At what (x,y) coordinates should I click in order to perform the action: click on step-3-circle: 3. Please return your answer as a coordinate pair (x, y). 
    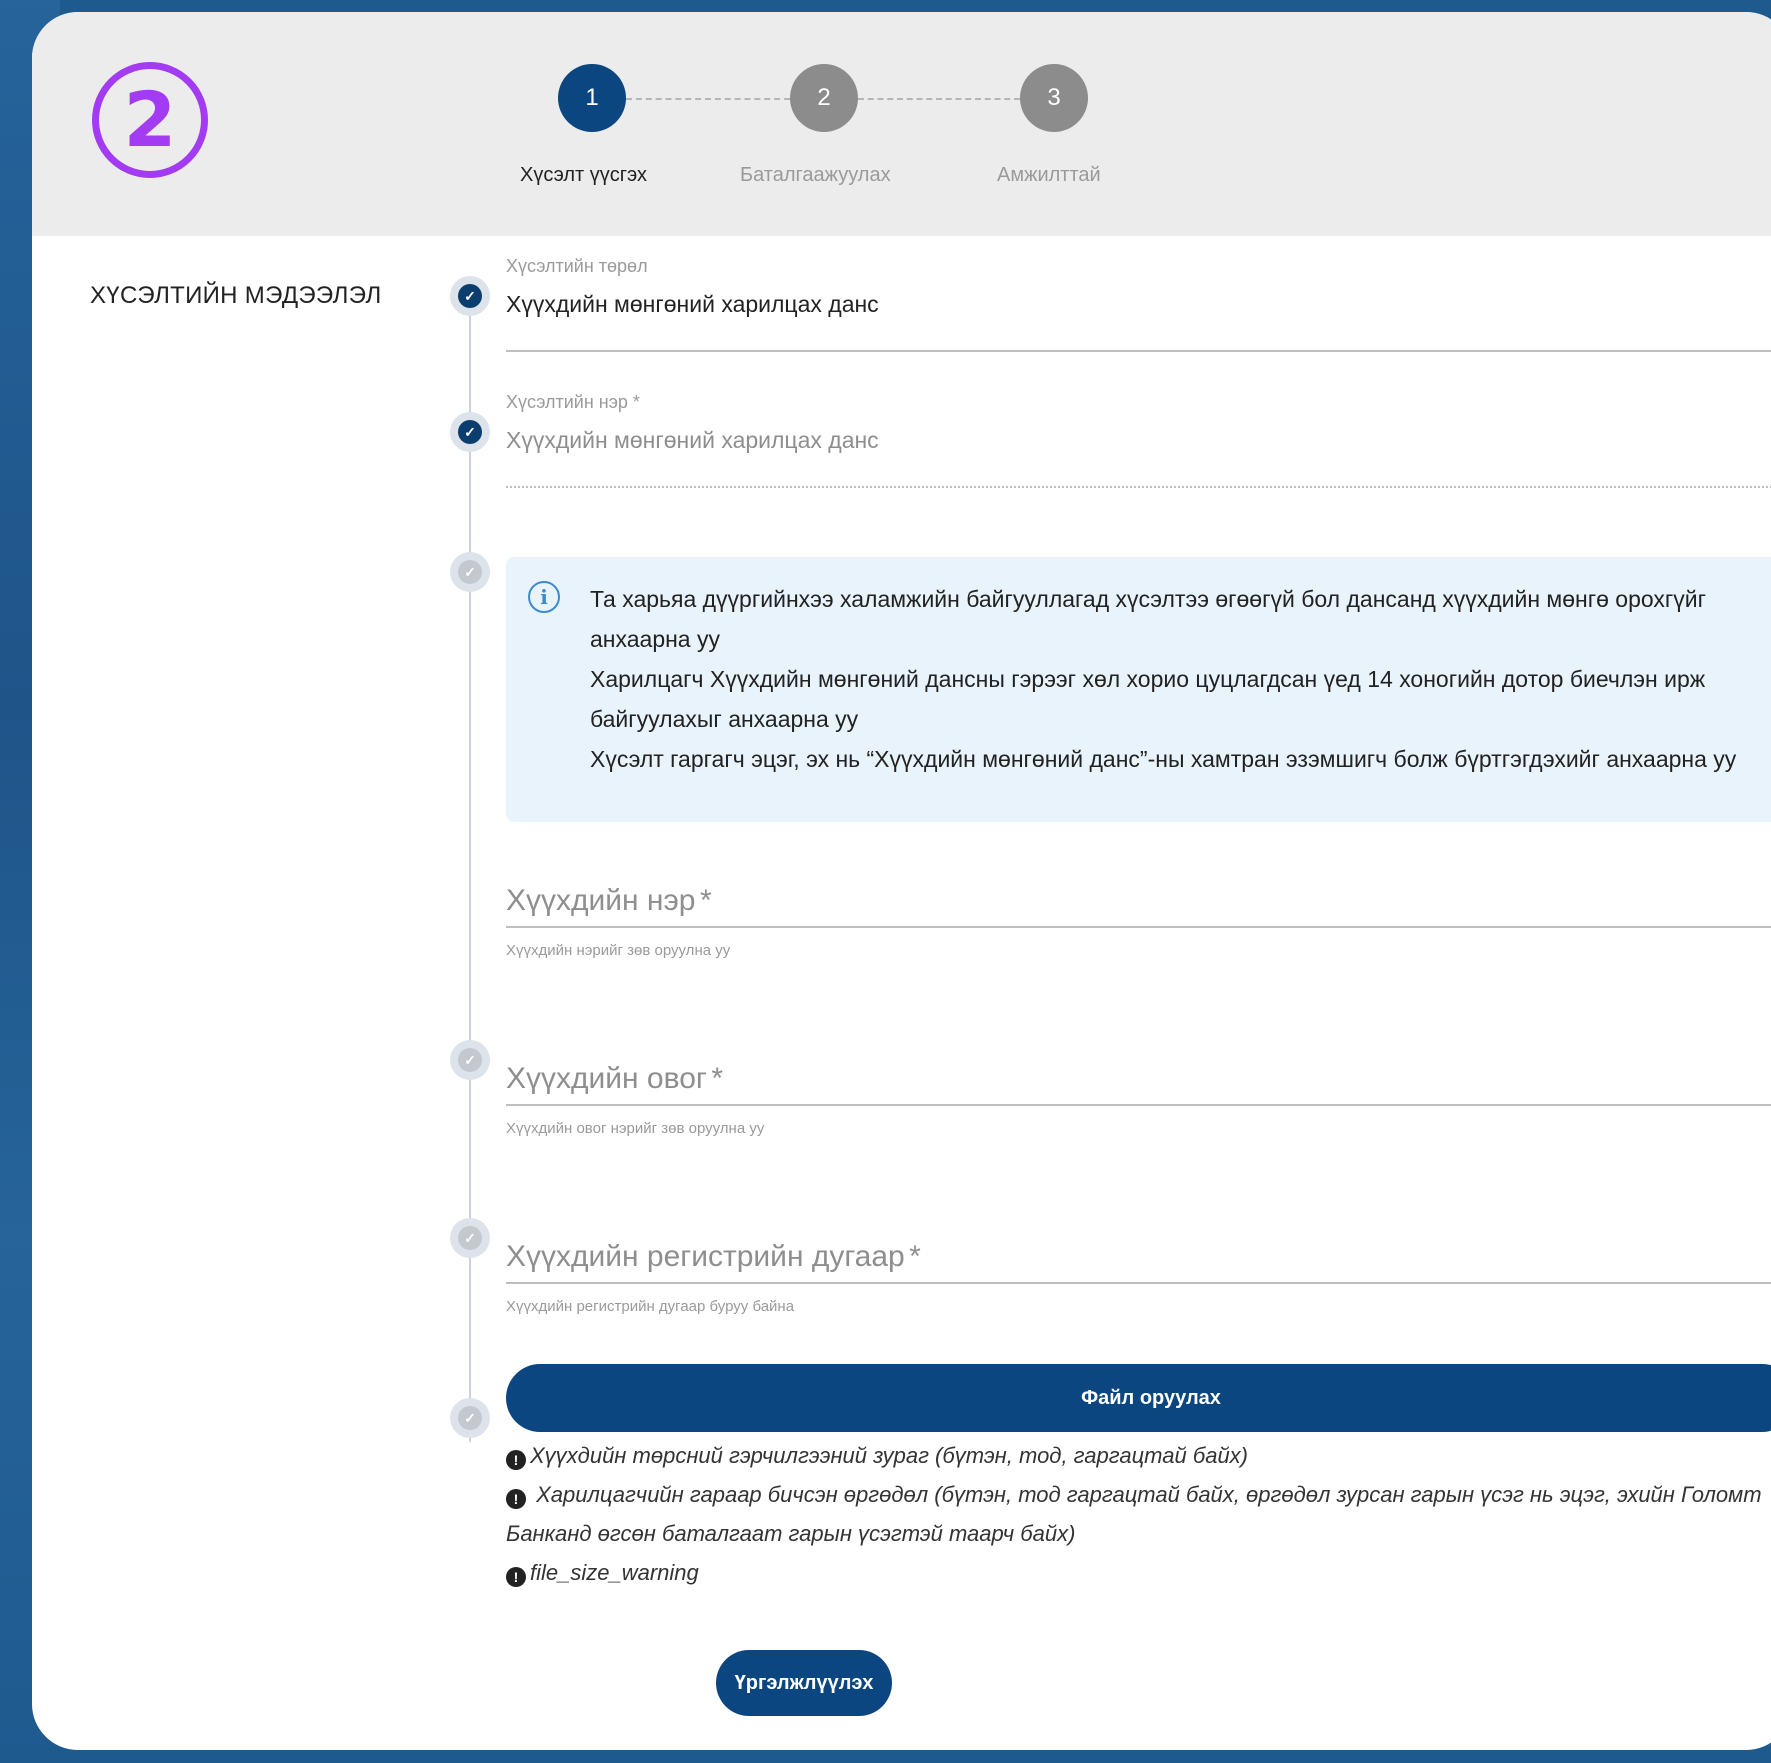
    Looking at the image, I should click on (1054, 98).